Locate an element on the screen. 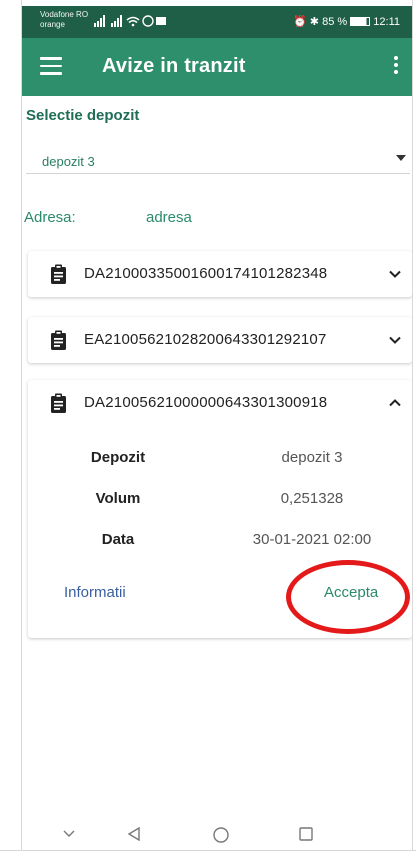 This screenshot has width=416, height=858. detail-row-depozit: Depozit depozit 3 is located at coordinates (220, 460).